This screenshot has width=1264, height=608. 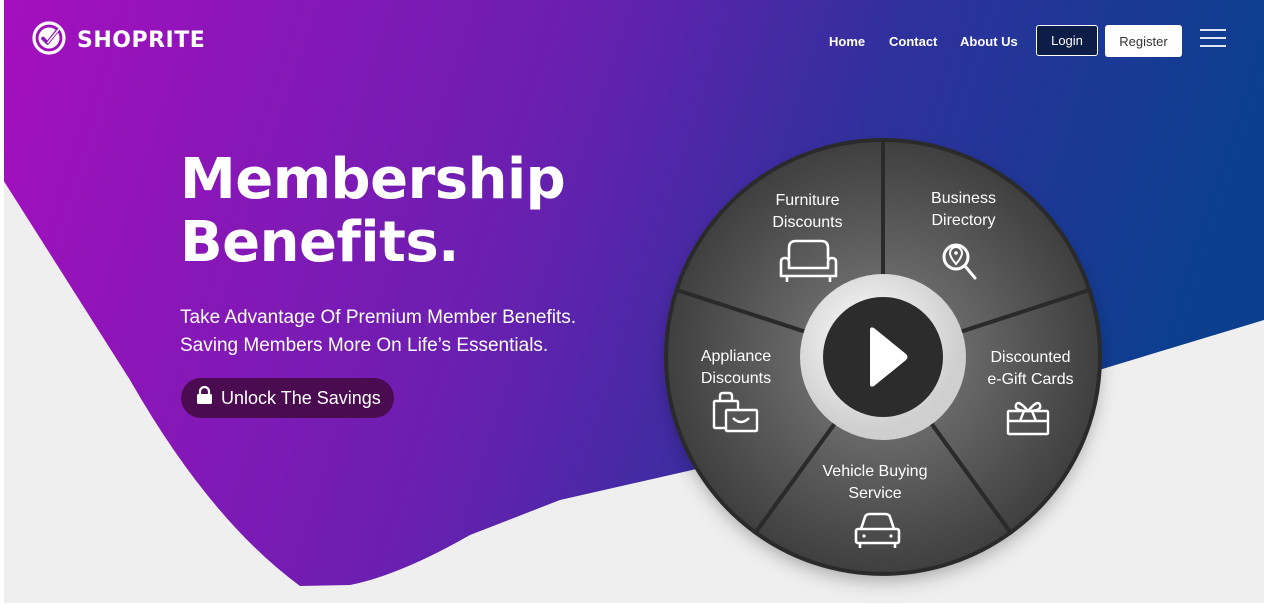 I want to click on segment-label-appliance: Appliance Discounts, so click(x=736, y=367).